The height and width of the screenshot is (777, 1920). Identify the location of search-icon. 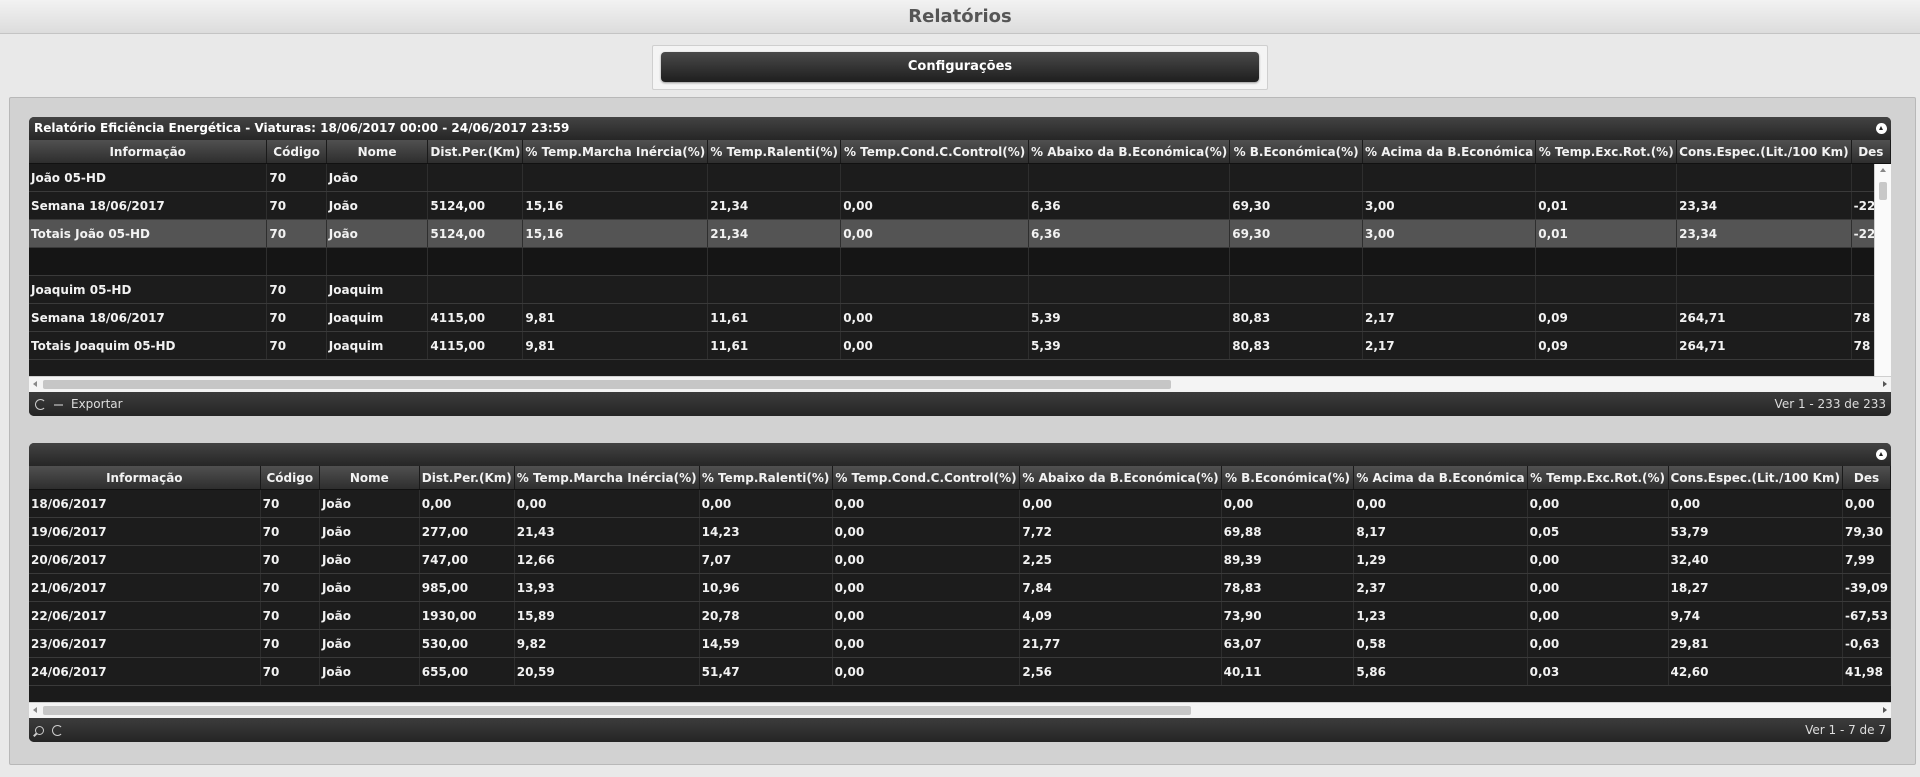
(39, 730).